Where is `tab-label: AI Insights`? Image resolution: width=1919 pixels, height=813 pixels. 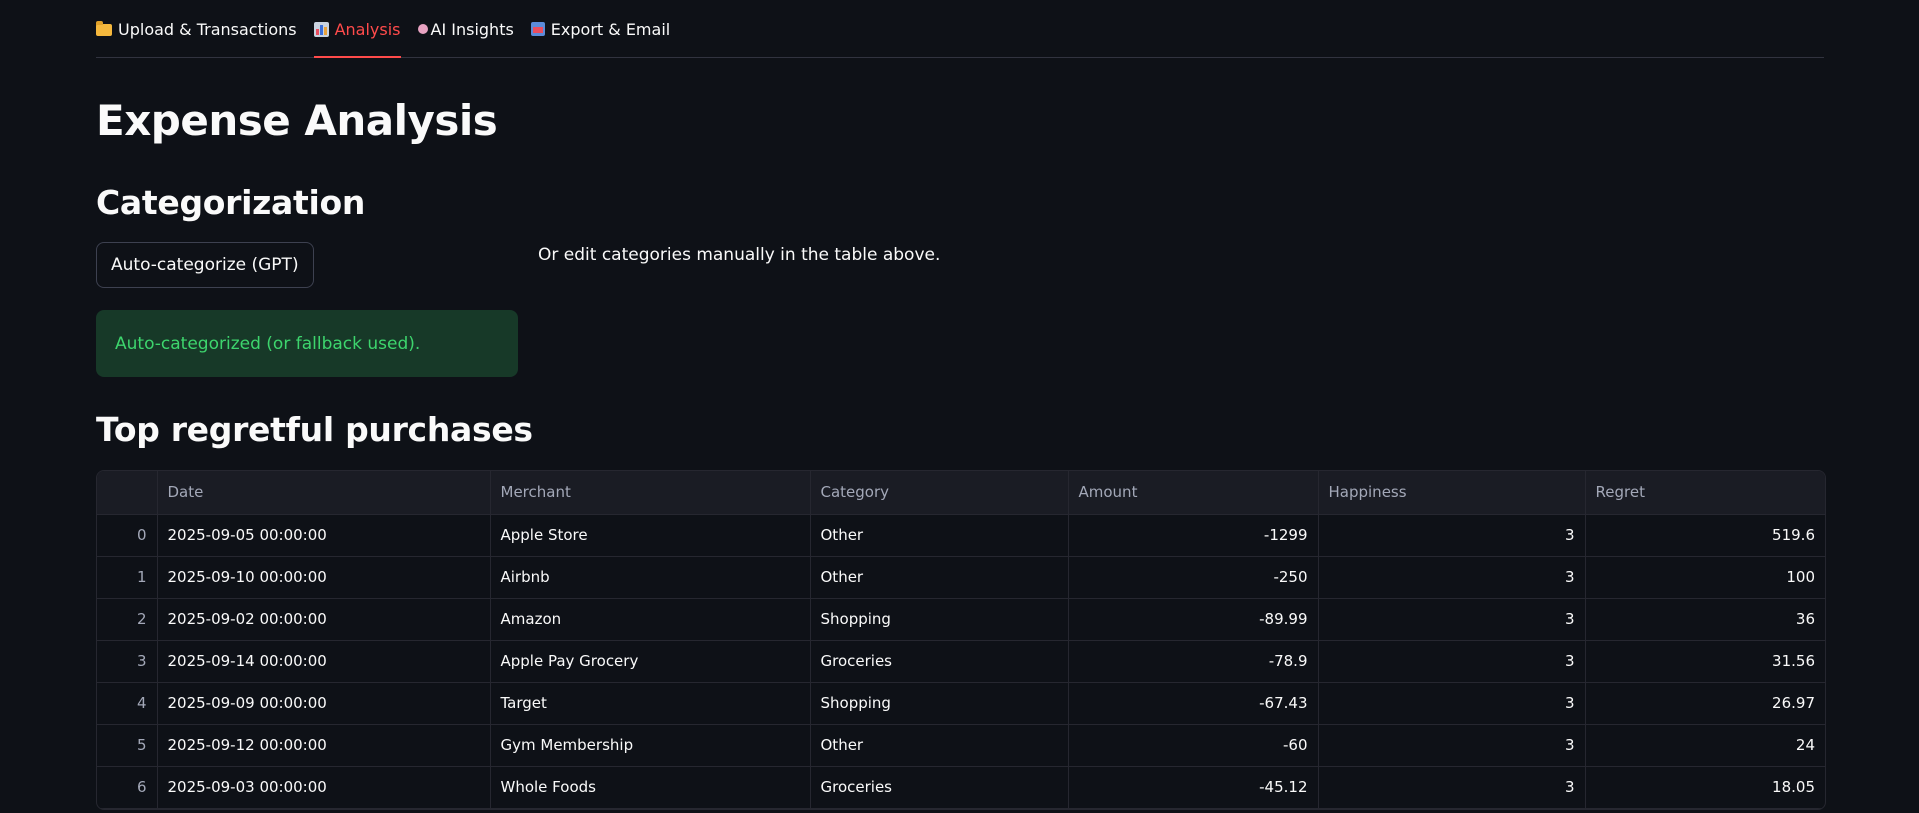 tab-label: AI Insights is located at coordinates (472, 29).